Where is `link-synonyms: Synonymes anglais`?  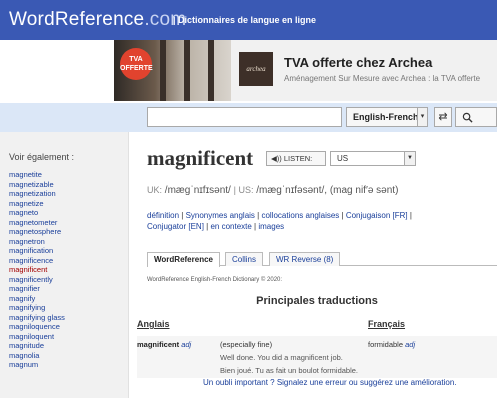
link-synonyms: Synonymes anglais is located at coordinates (220, 215).